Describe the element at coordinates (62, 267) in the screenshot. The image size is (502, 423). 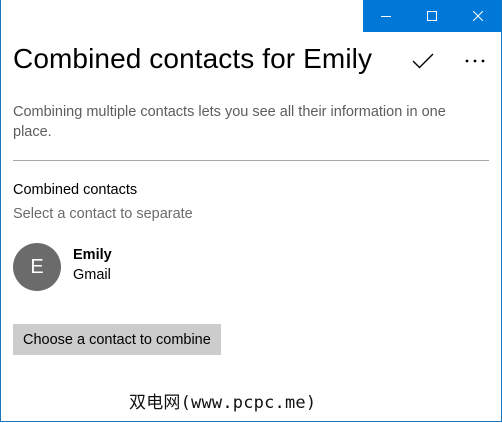
I see `contact-item-emily: E Emily Gmail` at that location.